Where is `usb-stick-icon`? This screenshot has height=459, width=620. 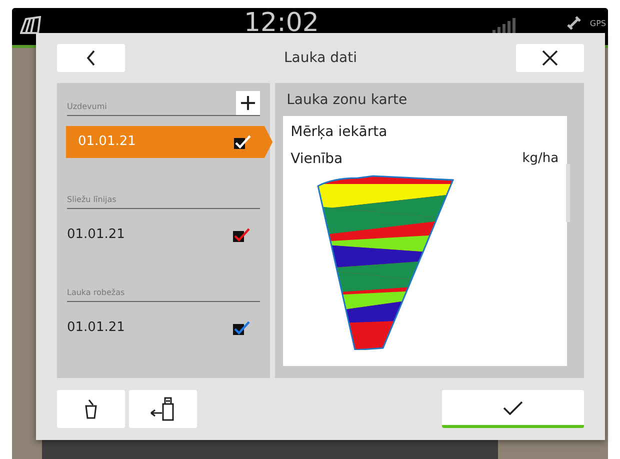 usb-stick-icon is located at coordinates (163, 409).